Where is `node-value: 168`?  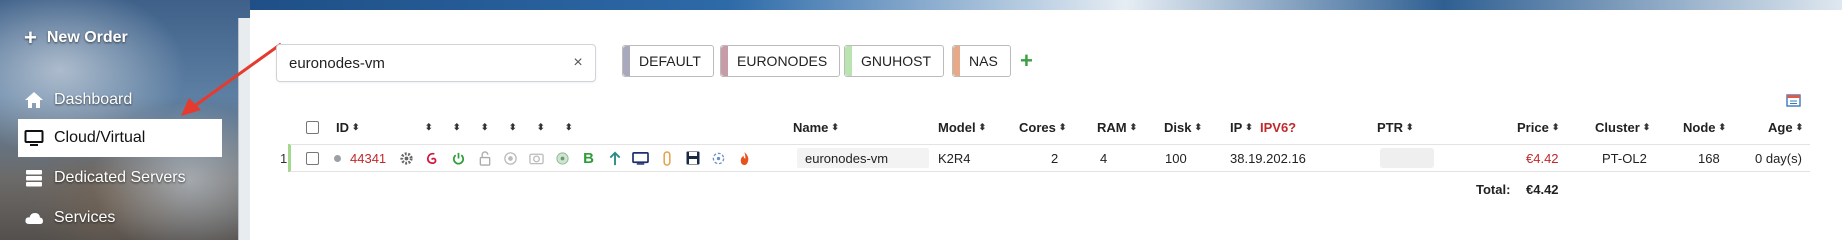 node-value: 168 is located at coordinates (1709, 158).